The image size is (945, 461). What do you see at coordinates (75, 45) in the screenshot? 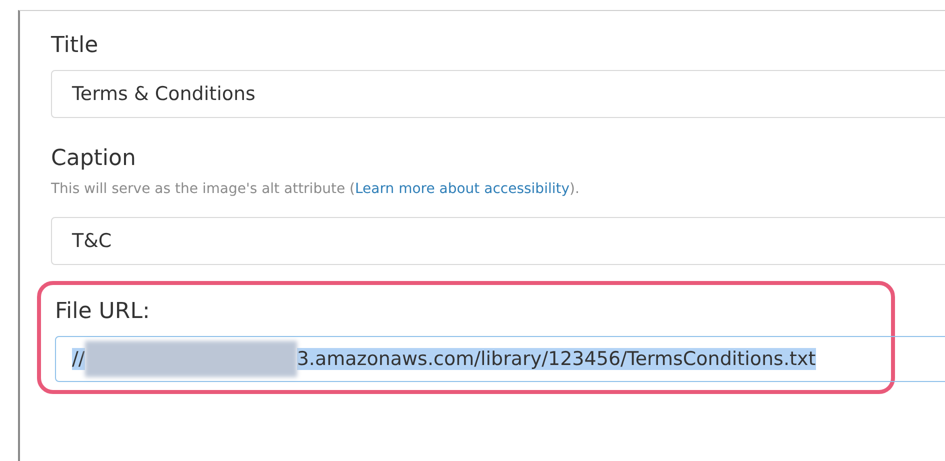
I see `field-label: Title` at bounding box center [75, 45].